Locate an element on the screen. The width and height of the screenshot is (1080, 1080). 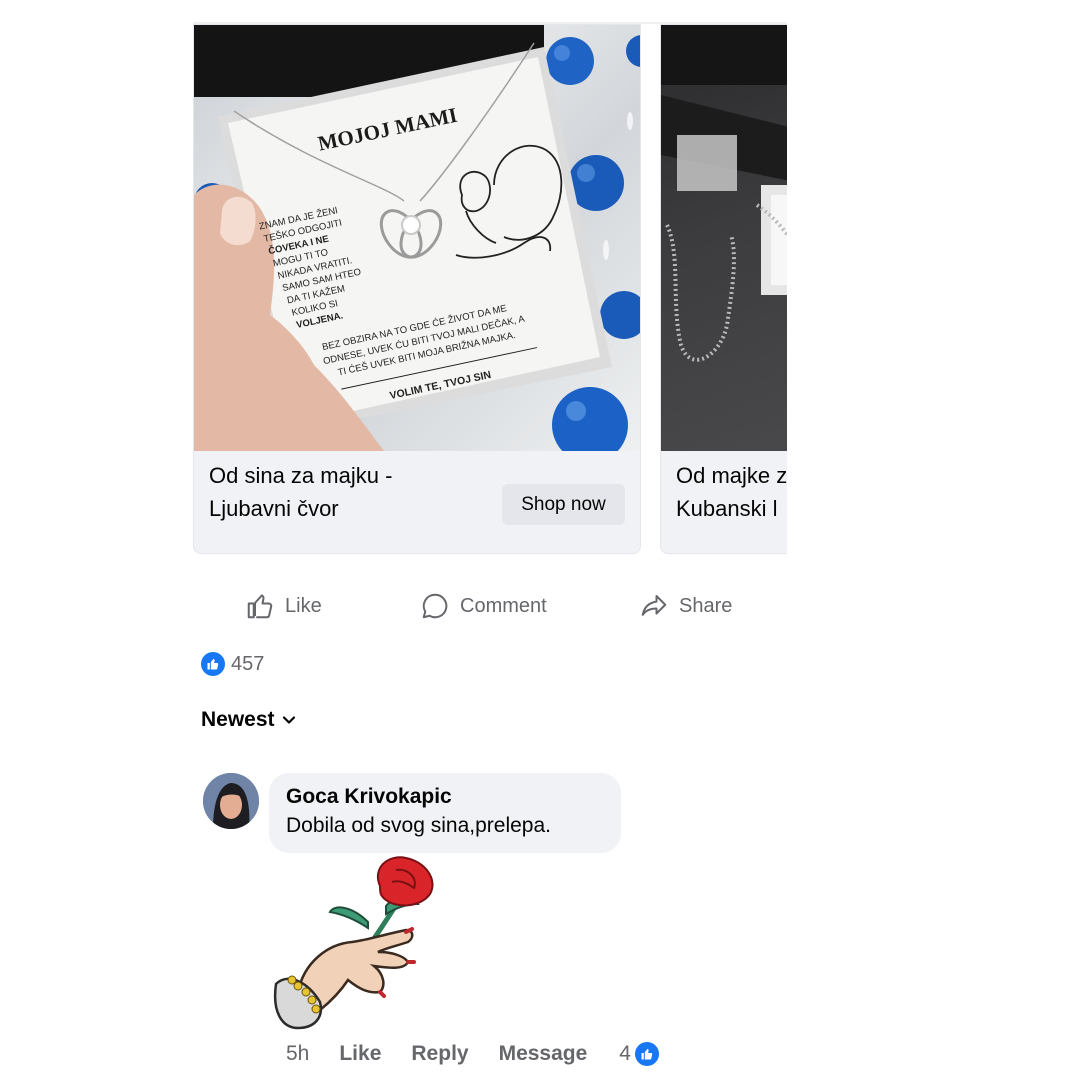
comment-meta-bar: 5h Like Reply Message 4 is located at coordinates (472, 1054).